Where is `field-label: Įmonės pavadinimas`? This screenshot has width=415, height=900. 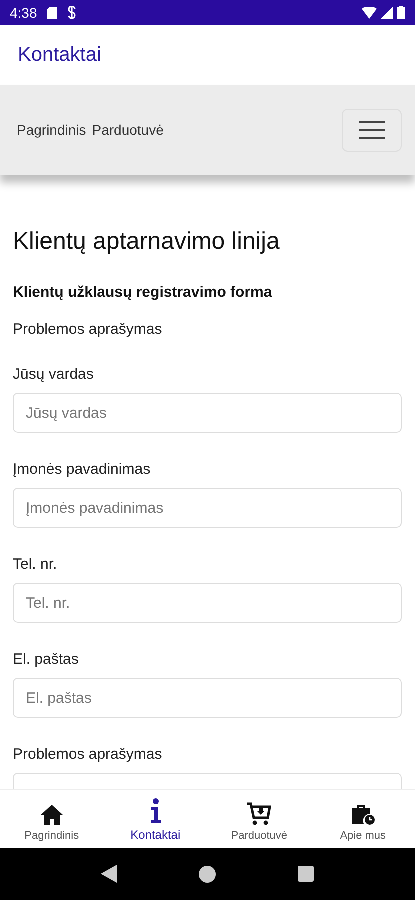 field-label: Įmonės pavadinimas is located at coordinates (82, 469).